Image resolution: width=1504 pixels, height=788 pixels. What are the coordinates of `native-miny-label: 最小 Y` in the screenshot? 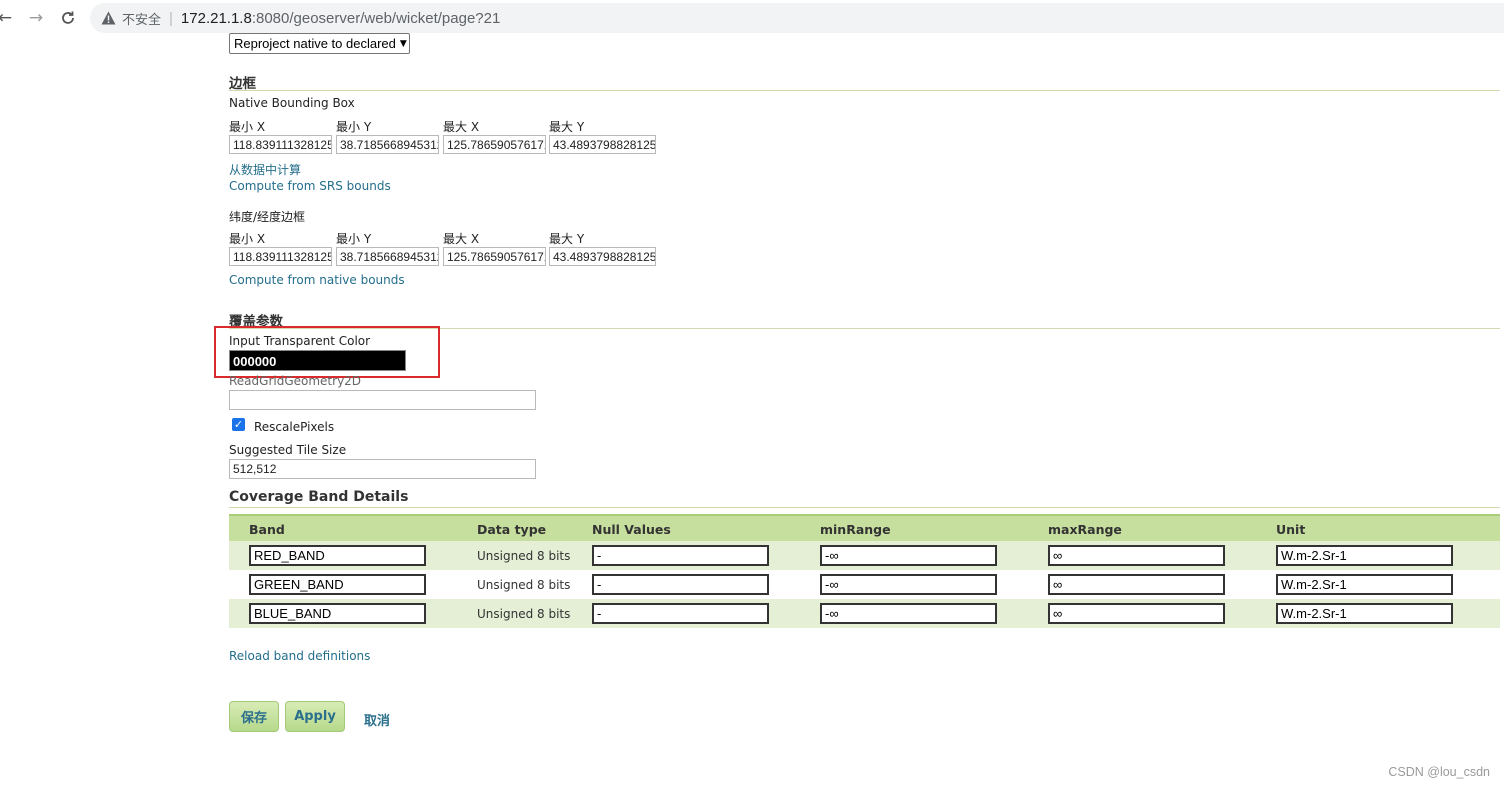 It's located at (354, 127).